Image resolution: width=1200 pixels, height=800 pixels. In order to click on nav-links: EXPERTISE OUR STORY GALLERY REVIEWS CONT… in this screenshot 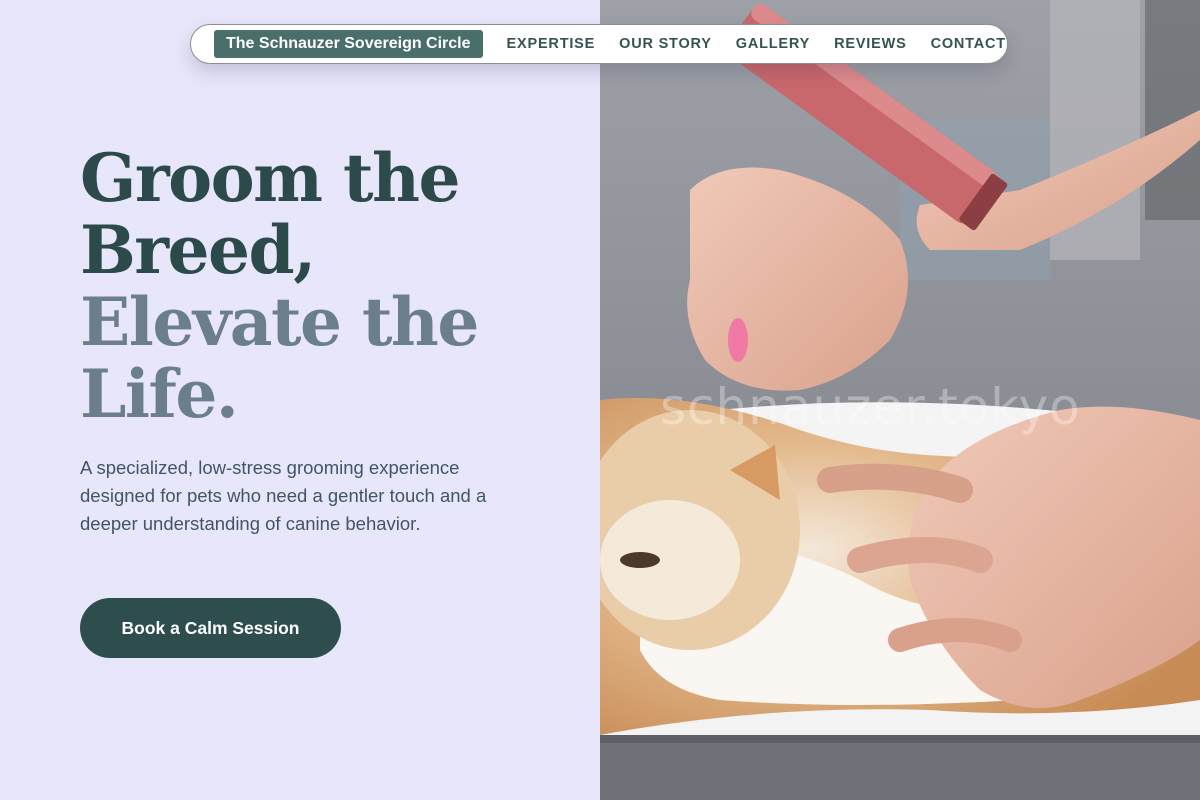, I will do `click(768, 44)`.